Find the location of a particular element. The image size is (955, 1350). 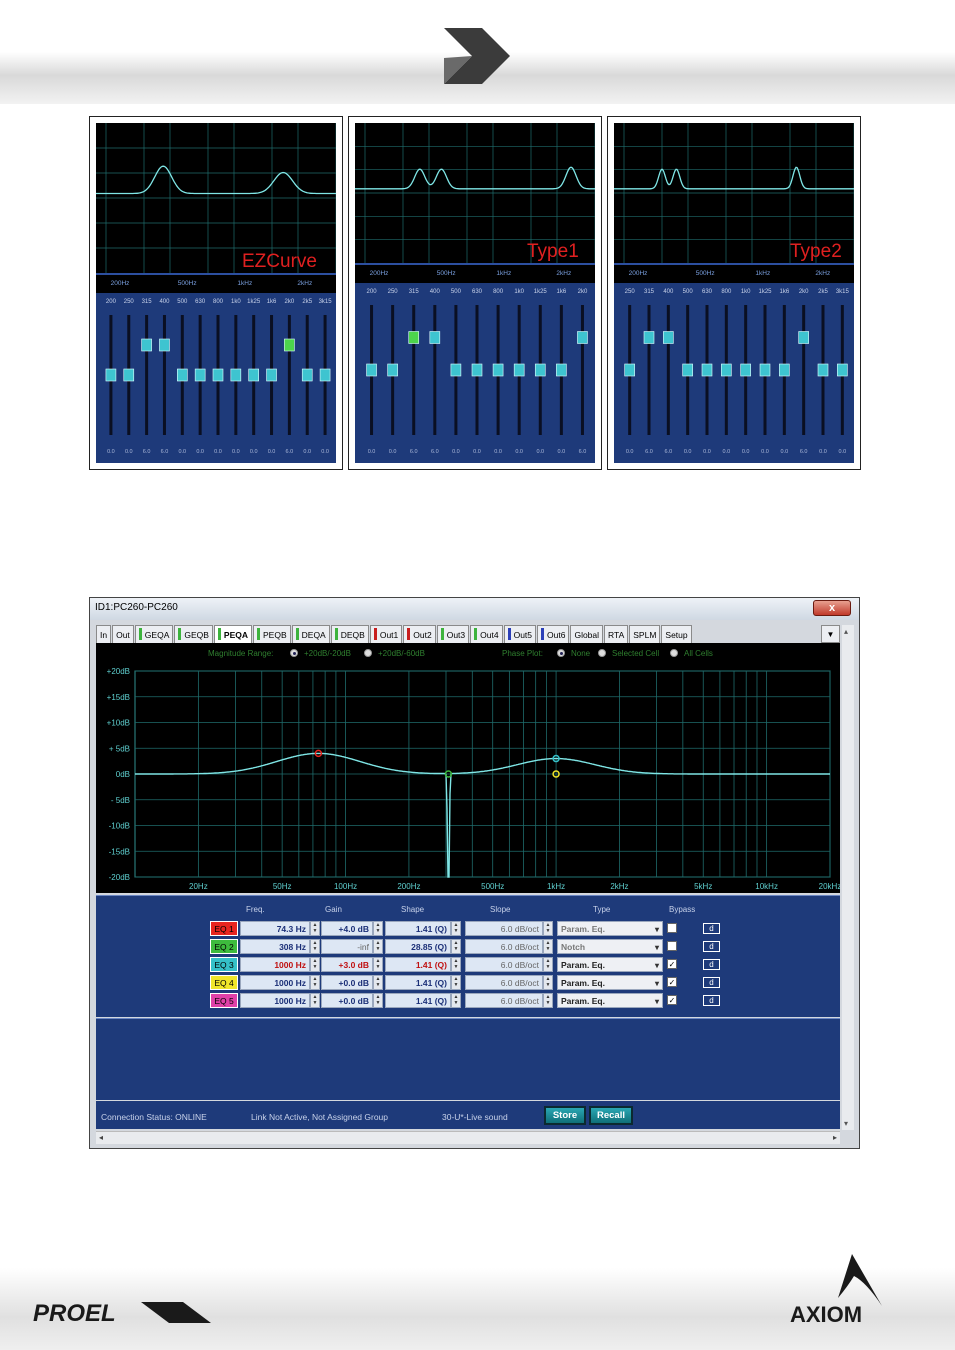

store-button: Store is located at coordinates (565, 1115).